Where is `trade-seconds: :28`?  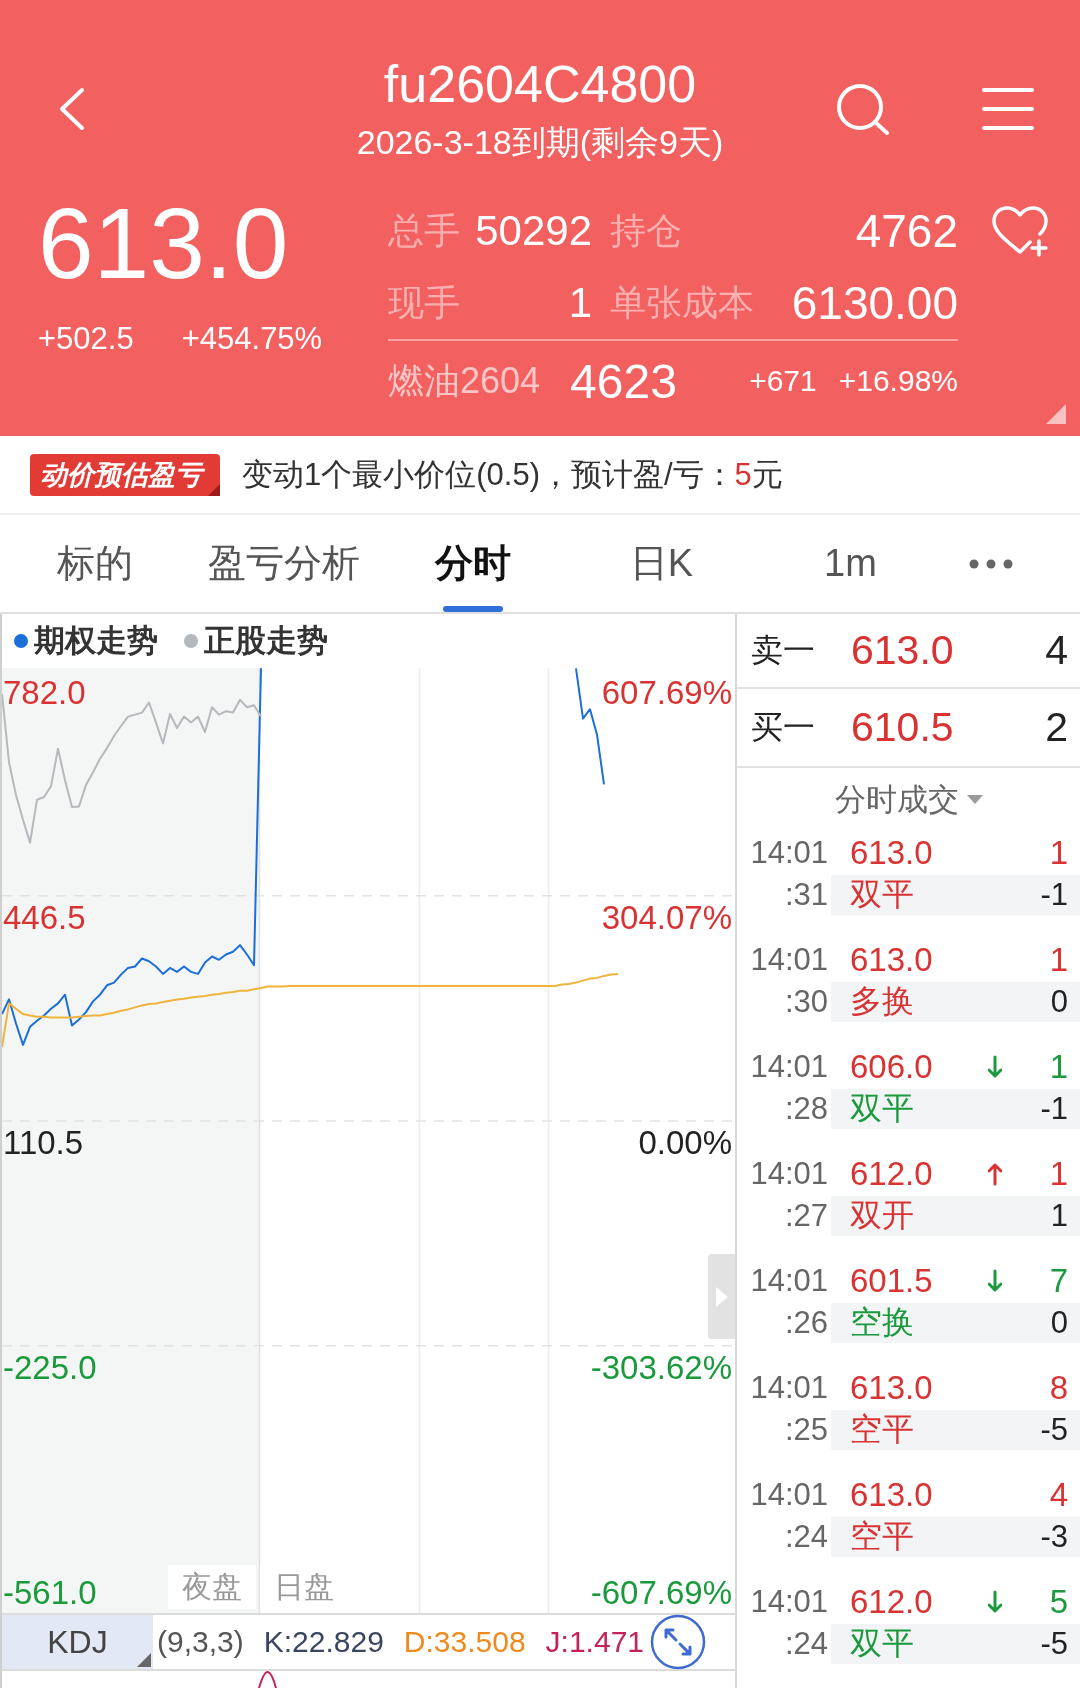
trade-seconds: :28 is located at coordinates (805, 1109).